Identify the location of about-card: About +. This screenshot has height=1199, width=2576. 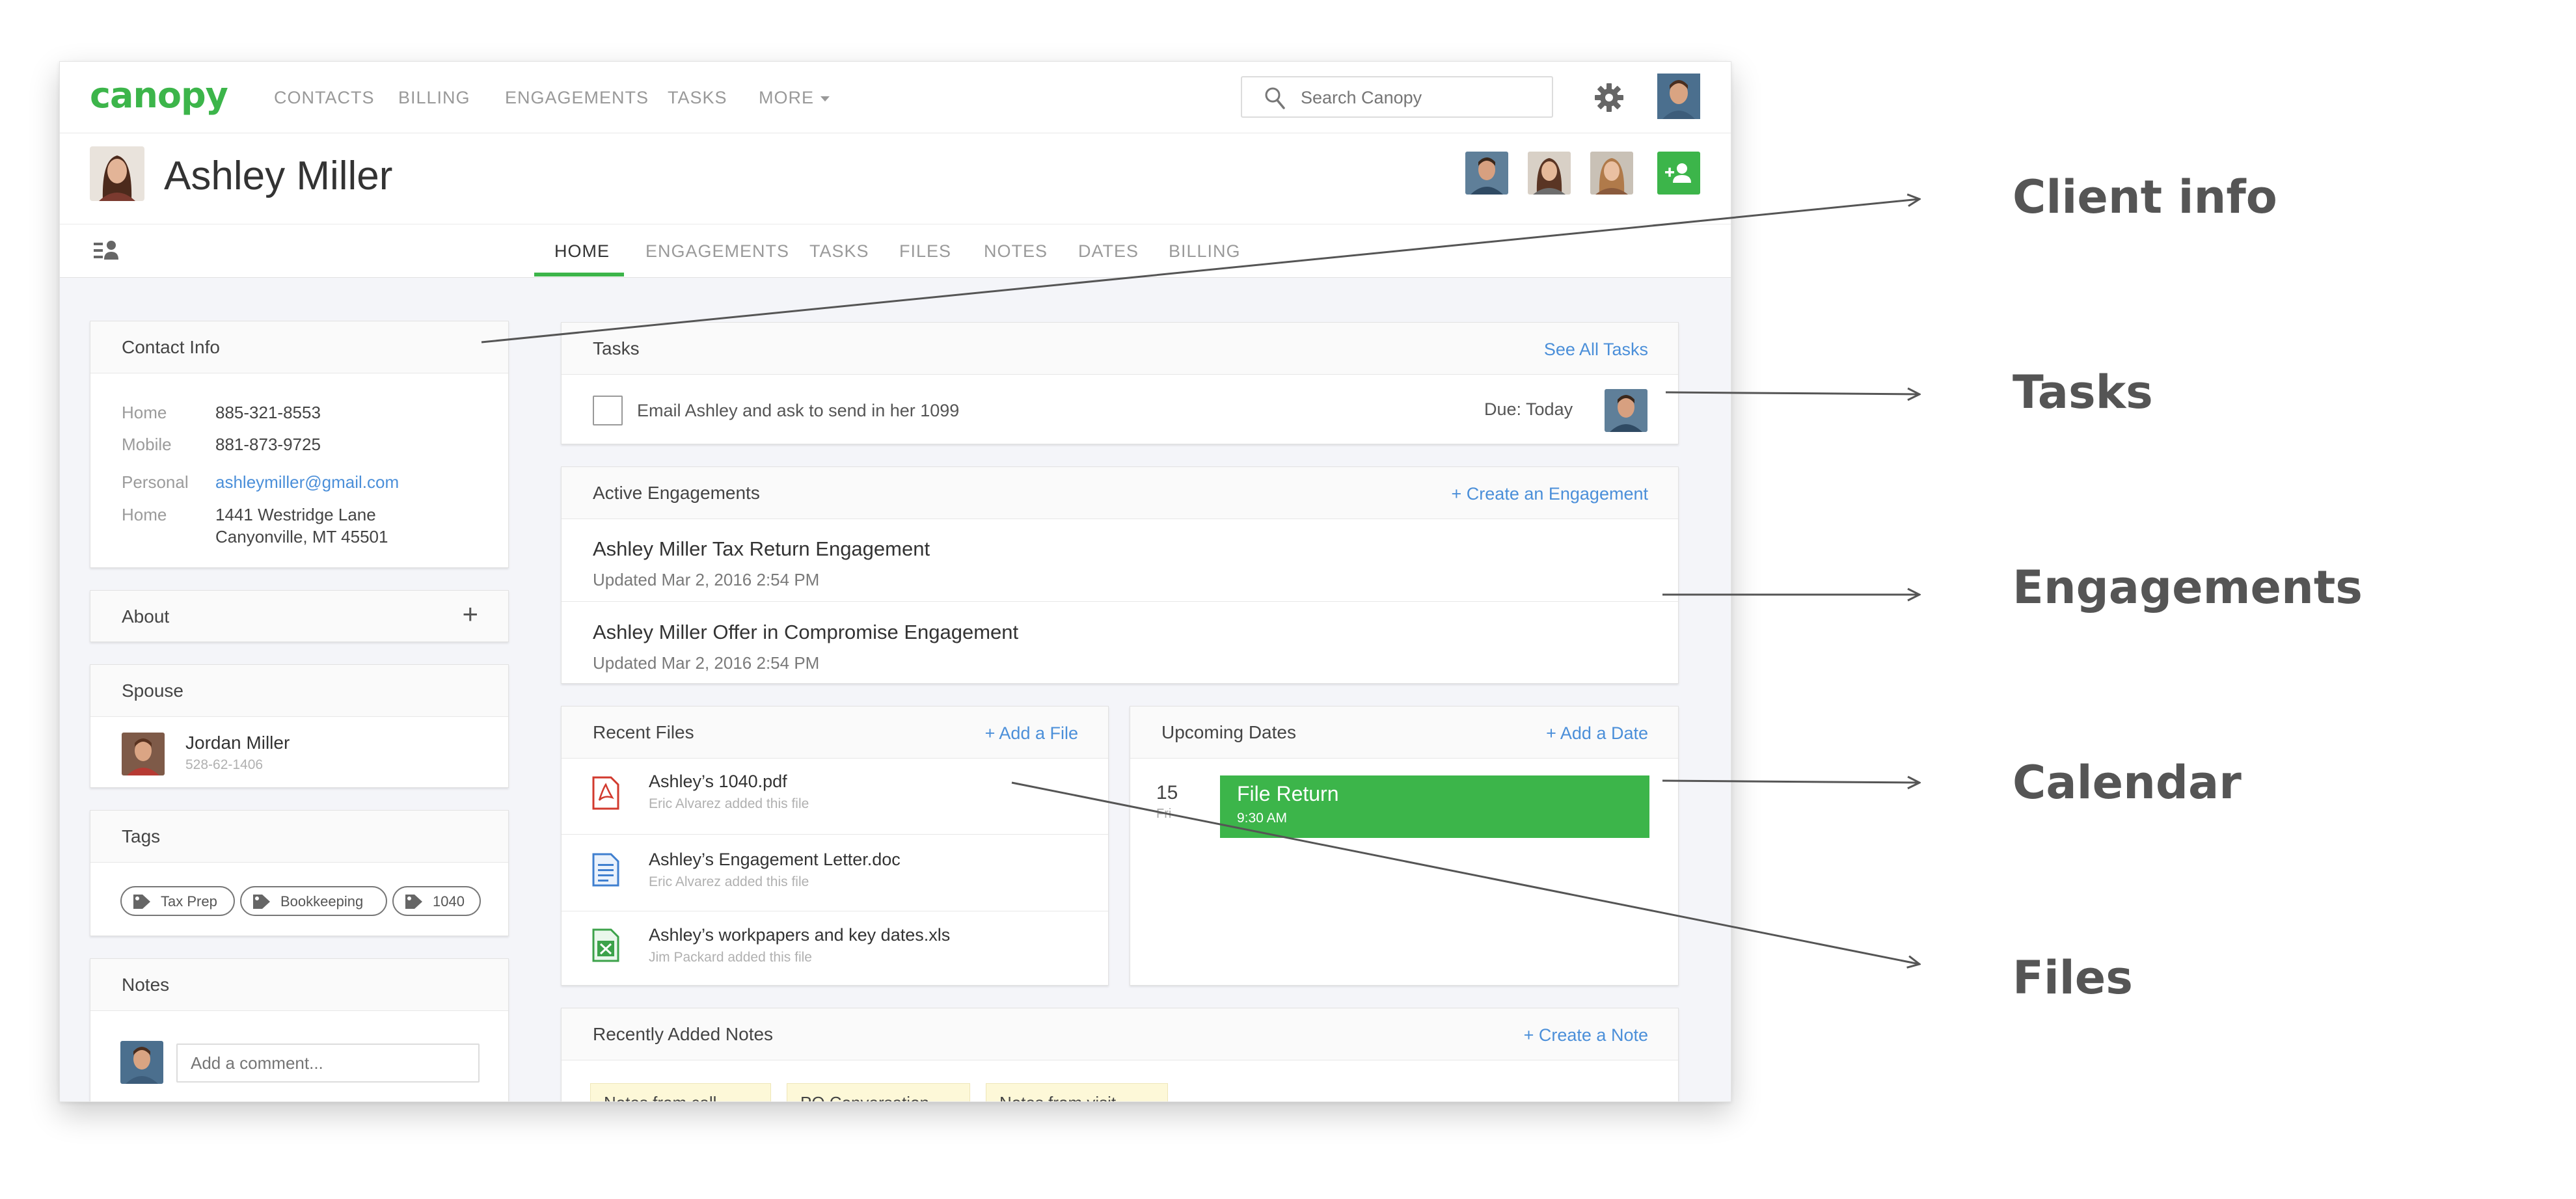
(299, 616).